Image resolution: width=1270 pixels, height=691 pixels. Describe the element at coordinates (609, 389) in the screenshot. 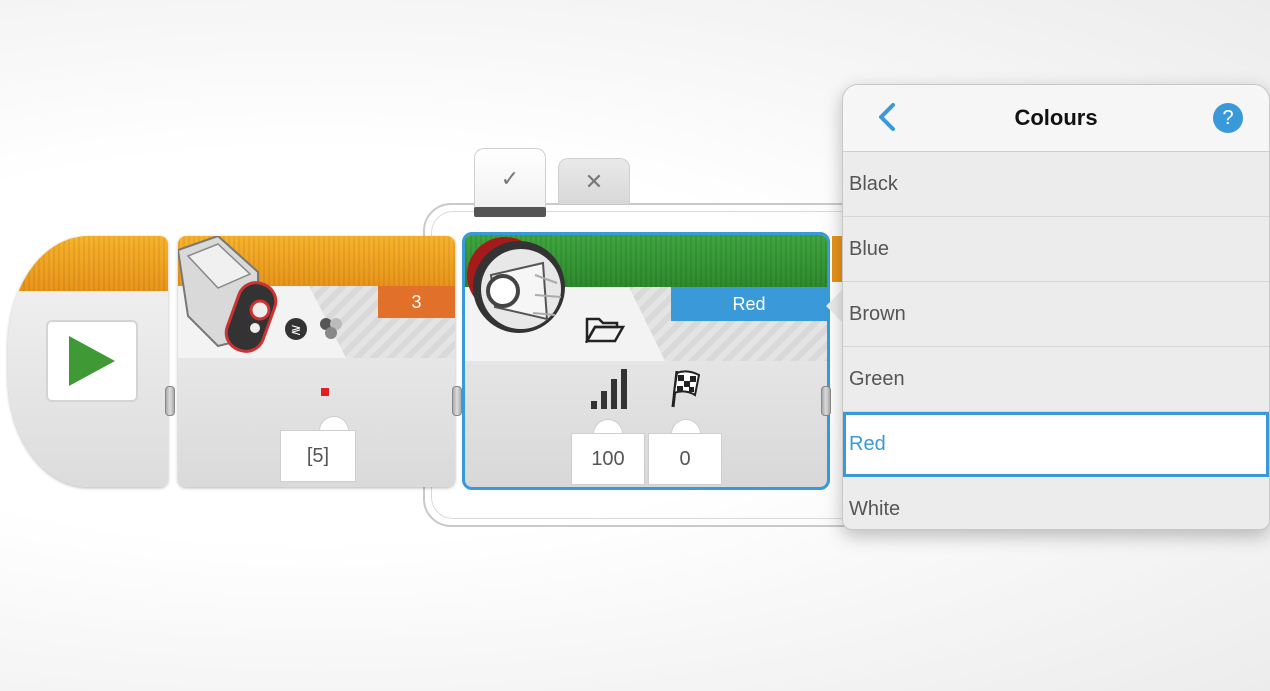

I see `volume-icon` at that location.